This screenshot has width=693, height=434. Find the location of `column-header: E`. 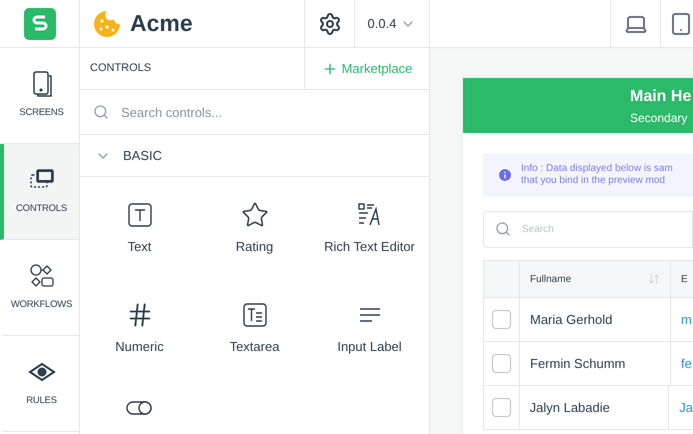

column-header: E is located at coordinates (682, 279).